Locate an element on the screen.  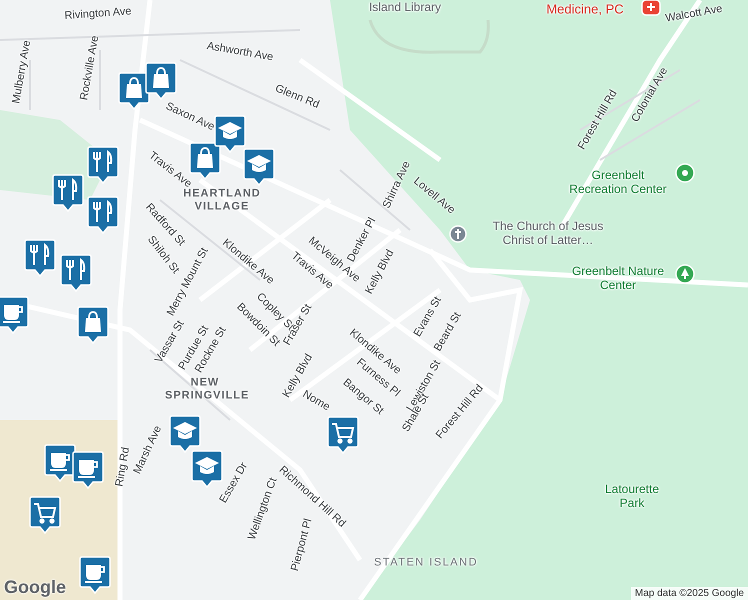
medical-marker-icon is located at coordinates (651, 8).